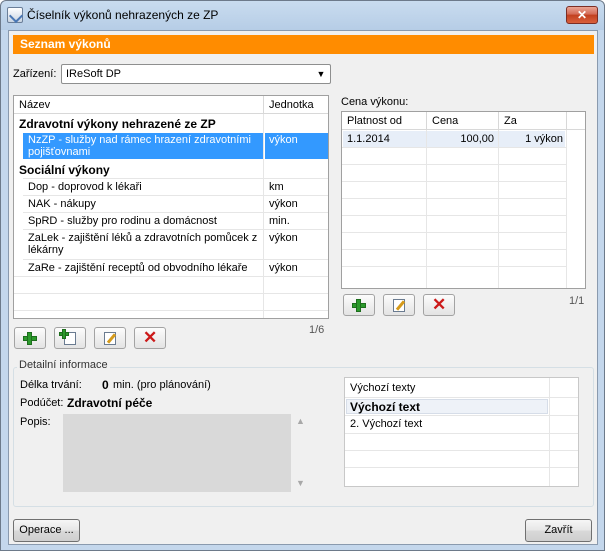 The width and height of the screenshot is (605, 551). I want to click on list-item: Výchozí text, so click(382, 407).